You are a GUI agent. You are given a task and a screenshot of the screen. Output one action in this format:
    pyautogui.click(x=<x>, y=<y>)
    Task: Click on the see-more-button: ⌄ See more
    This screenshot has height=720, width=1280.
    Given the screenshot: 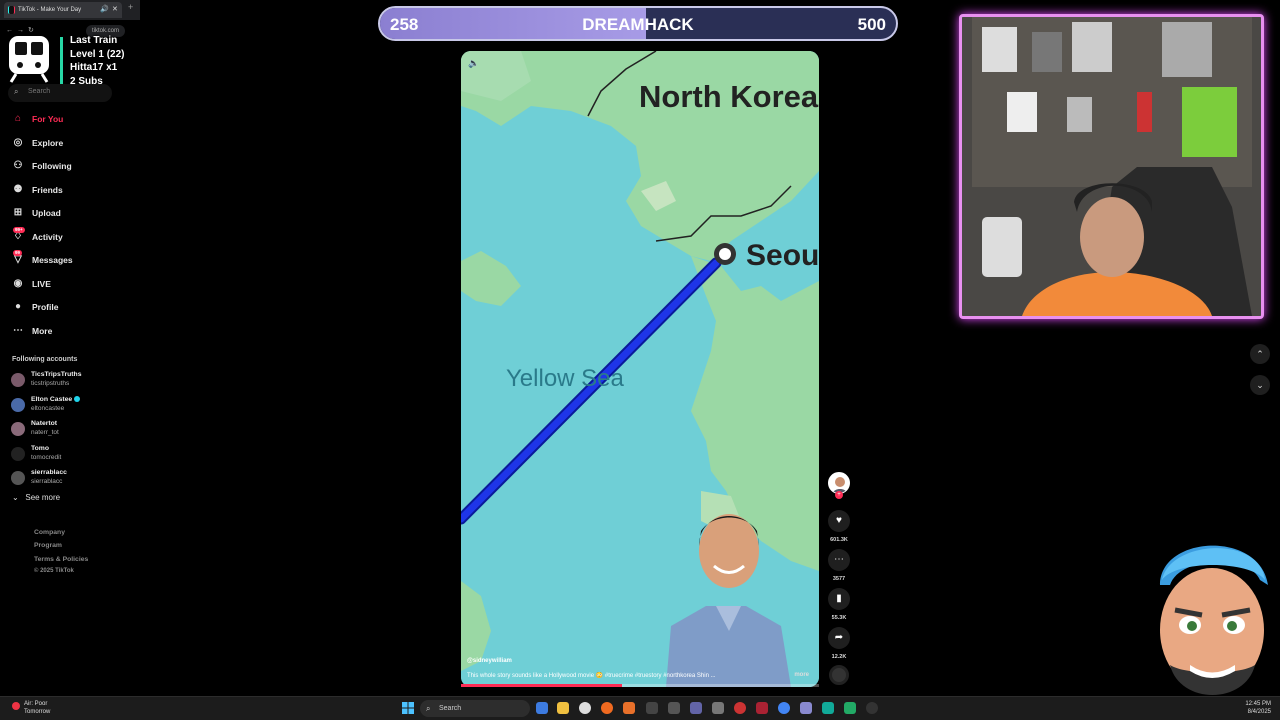 What is the action you would take?
    pyautogui.click(x=36, y=497)
    